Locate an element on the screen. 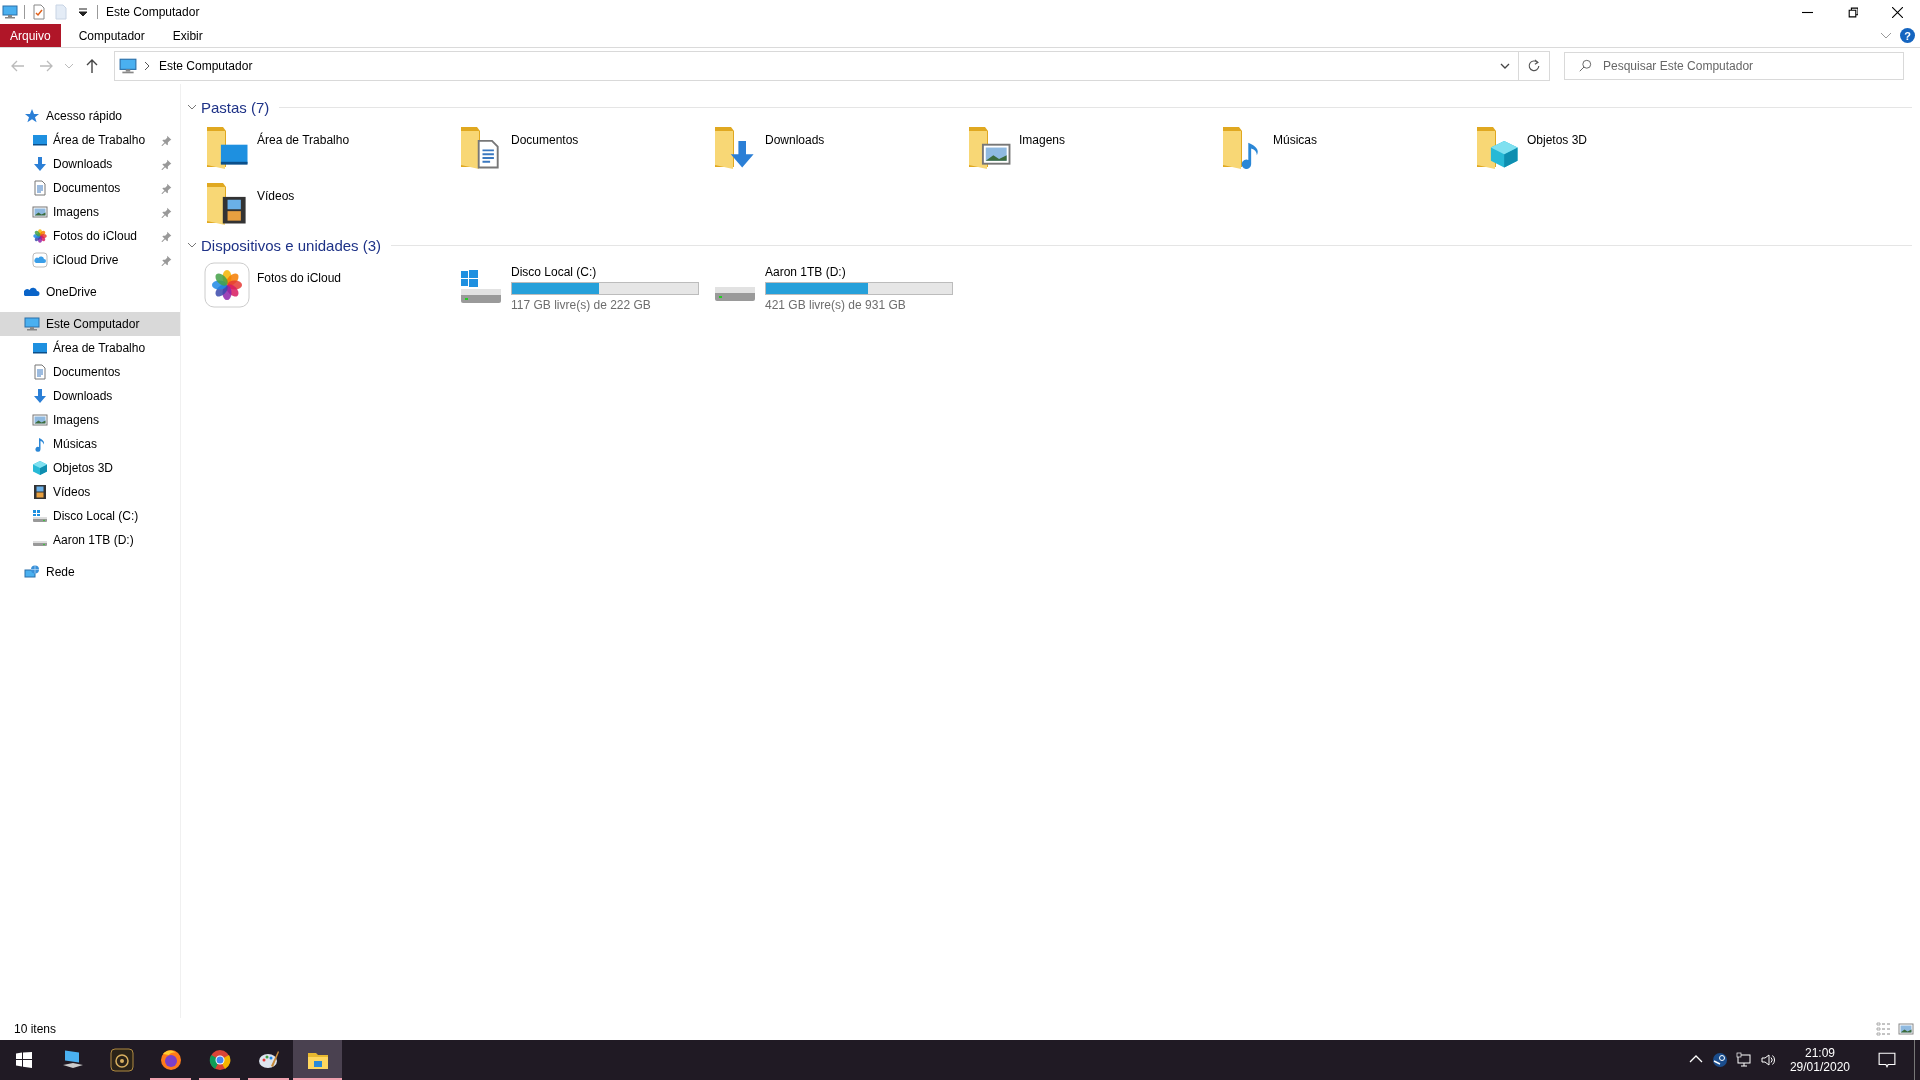 The width and height of the screenshot is (1920, 1080). group-header: Pastas (7) is located at coordinates (235, 107).